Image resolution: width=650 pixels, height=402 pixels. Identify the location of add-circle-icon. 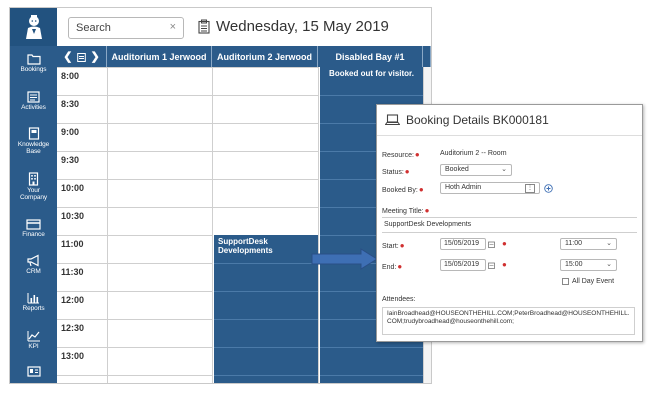
(548, 188).